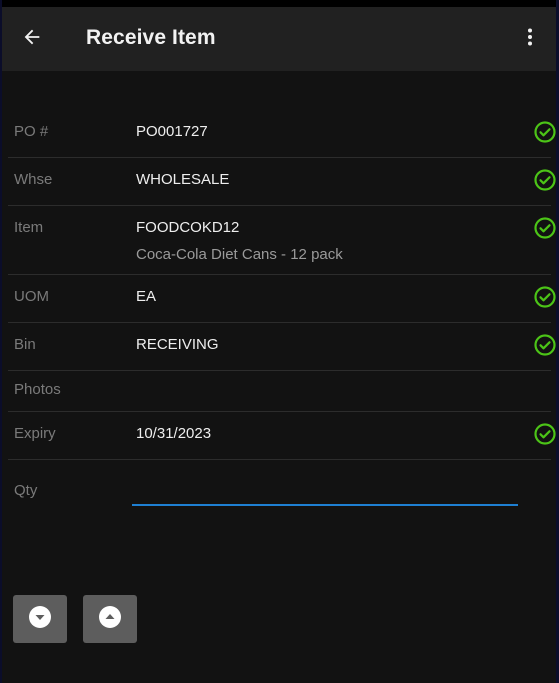 The width and height of the screenshot is (559, 683). I want to click on field-value: 10/31/2023, so click(174, 433).